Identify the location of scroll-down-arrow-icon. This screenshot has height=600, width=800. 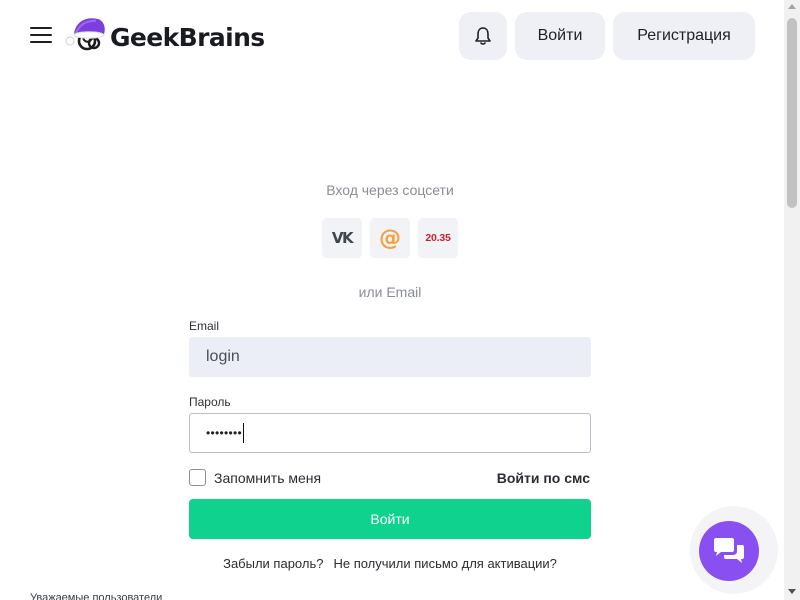
(792, 591).